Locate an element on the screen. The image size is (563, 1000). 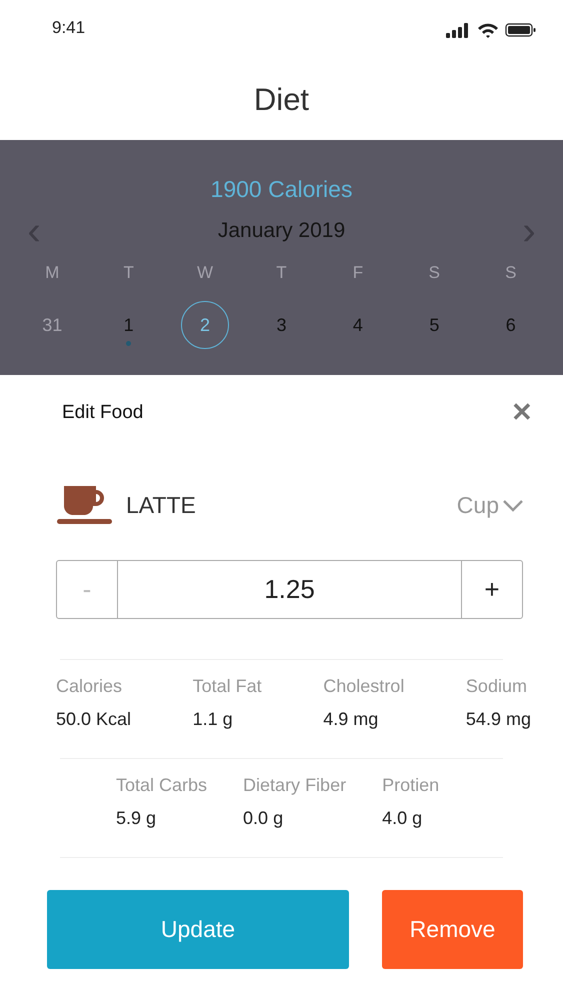
previous-month-button: ‹ is located at coordinates (34, 231).